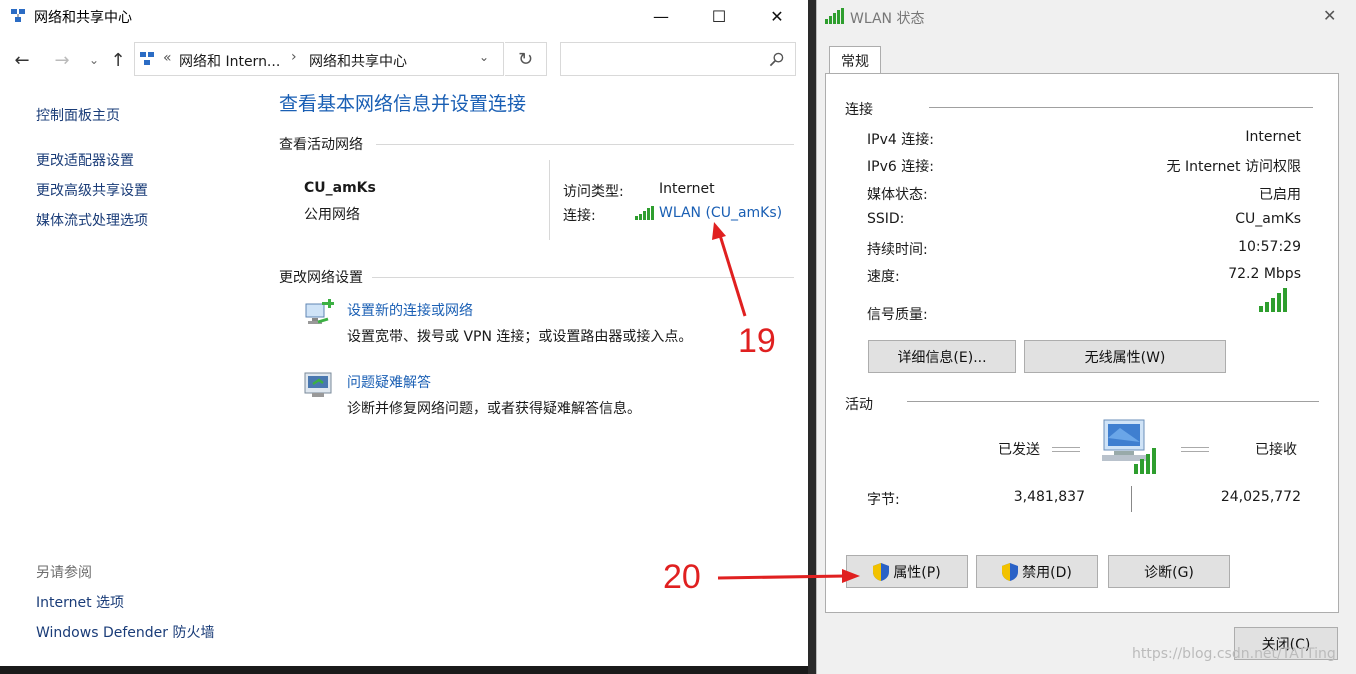  Describe the element at coordinates (897, 250) in the screenshot. I see `duration-label: 持续时间:` at that location.